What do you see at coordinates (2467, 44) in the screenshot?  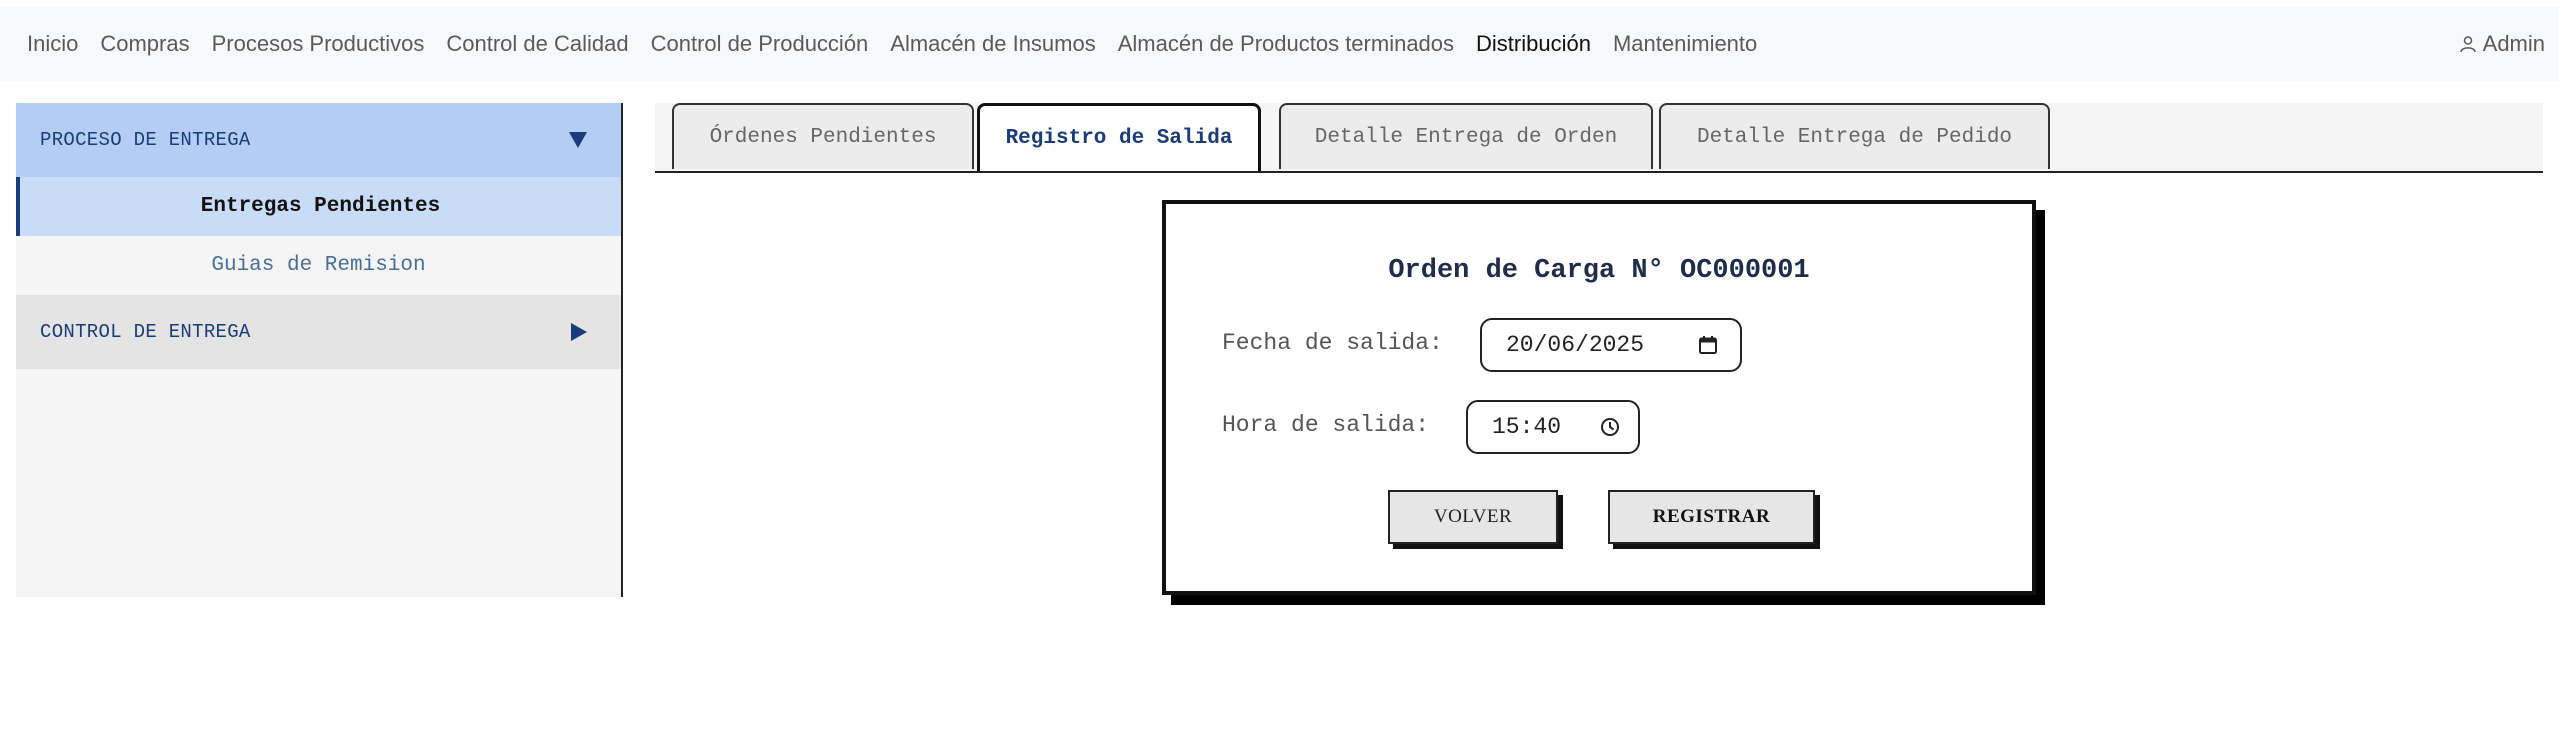 I see `user-icon` at bounding box center [2467, 44].